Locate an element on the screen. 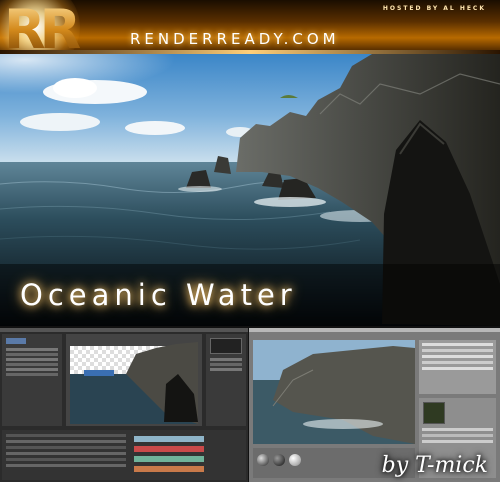  site-banner: RR HOSTED BY AL HECK RENDERREADY.COM is located at coordinates (250, 27).